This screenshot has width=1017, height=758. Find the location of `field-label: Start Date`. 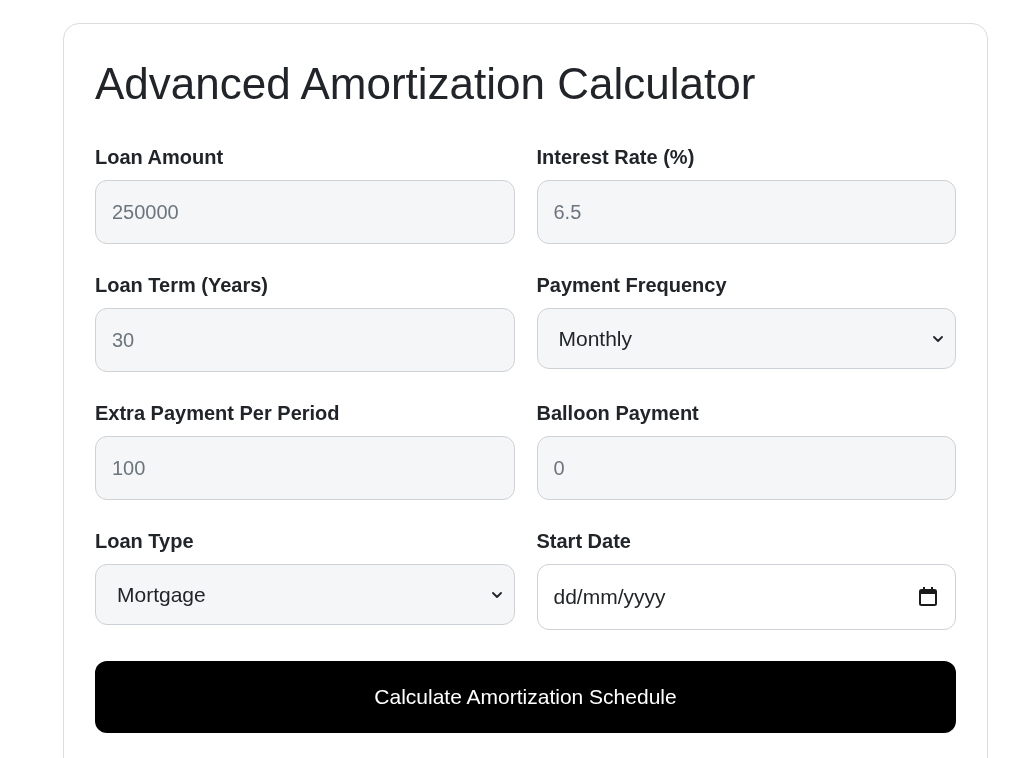

field-label: Start Date is located at coordinates (584, 541).